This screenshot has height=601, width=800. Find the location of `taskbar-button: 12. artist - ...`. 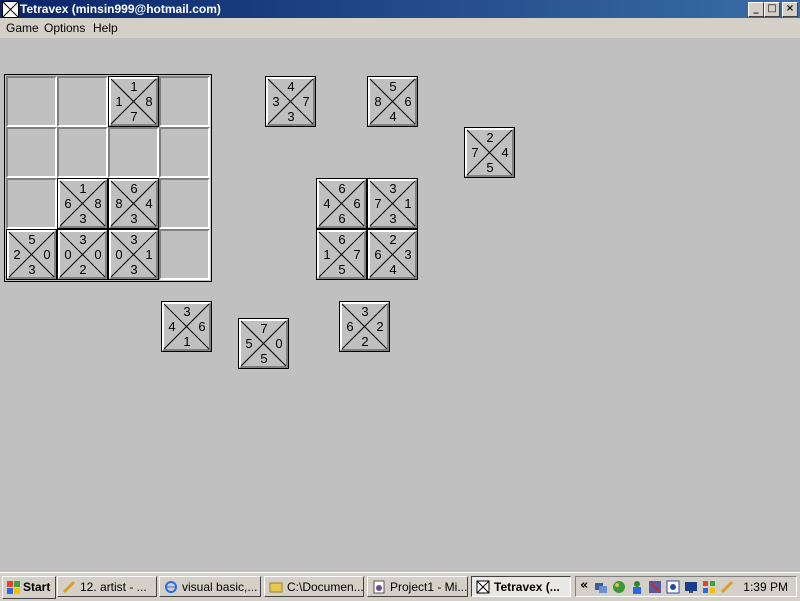

taskbar-button: 12. artist - ... is located at coordinates (107, 586).